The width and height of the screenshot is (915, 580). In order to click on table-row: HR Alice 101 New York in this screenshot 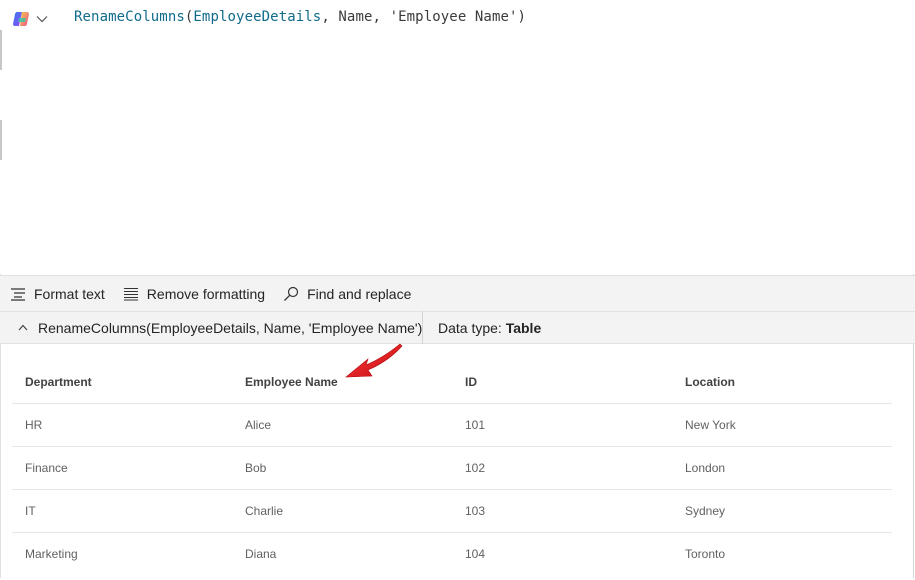, I will do `click(452, 425)`.